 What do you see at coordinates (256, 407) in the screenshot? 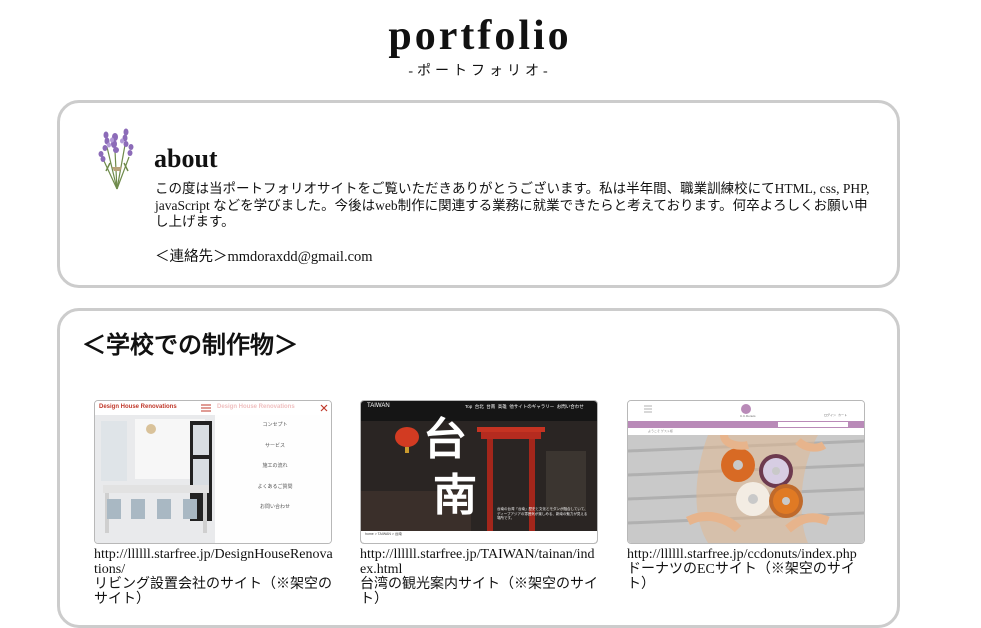
I see `thumb-logo-ghost: Design House Renovations` at bounding box center [256, 407].